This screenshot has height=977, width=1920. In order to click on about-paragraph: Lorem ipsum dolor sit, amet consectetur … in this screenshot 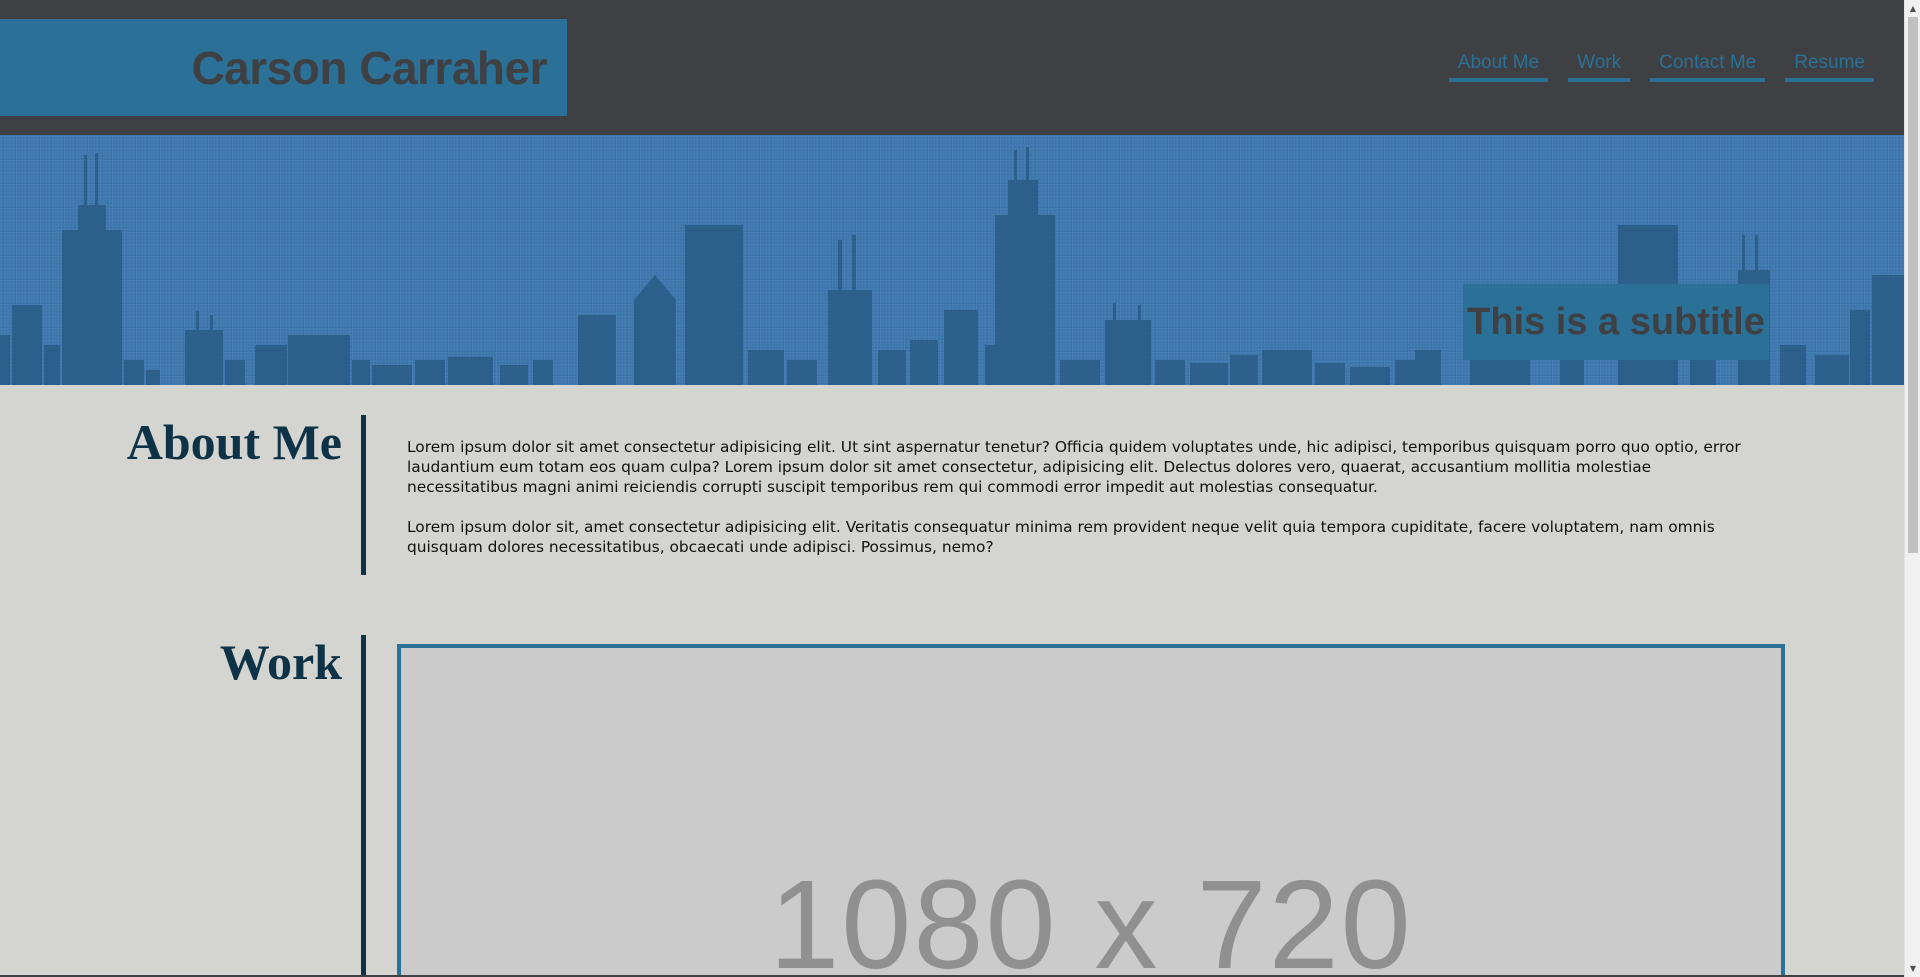, I will do `click(1061, 537)`.